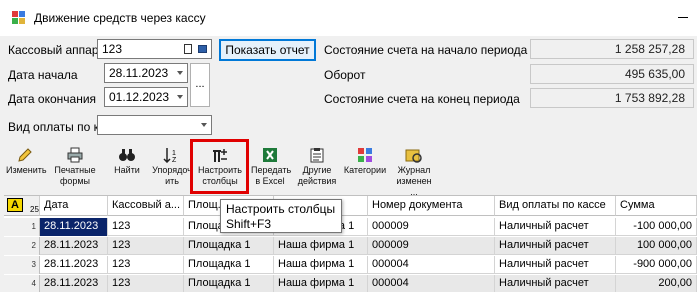 The image size is (697, 292). I want to click on cell-sum: 100 000,00, so click(656, 246).